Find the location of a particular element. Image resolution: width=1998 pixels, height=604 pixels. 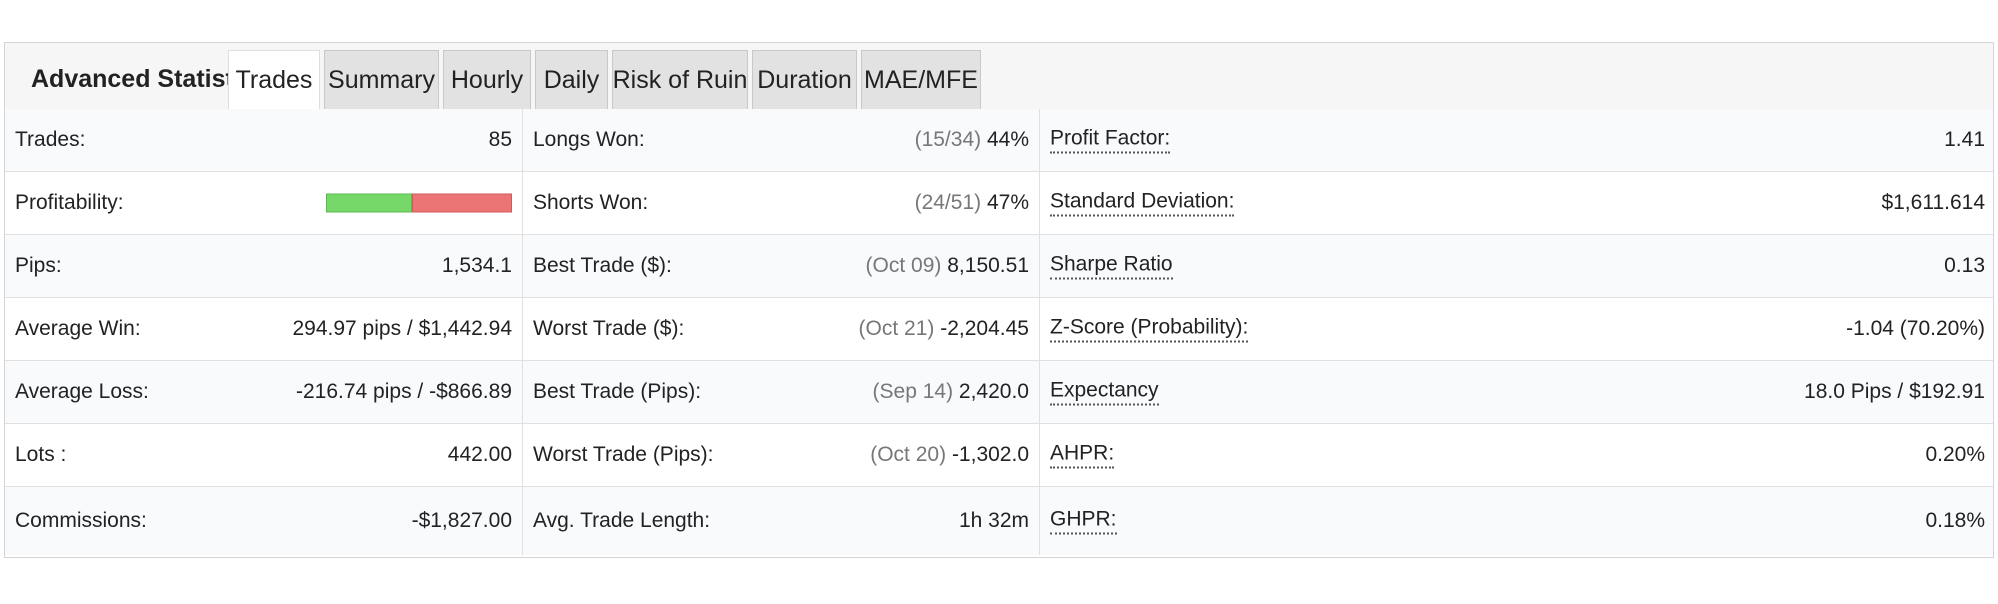

stat-label: Best Trade (Pips): is located at coordinates (617, 391).